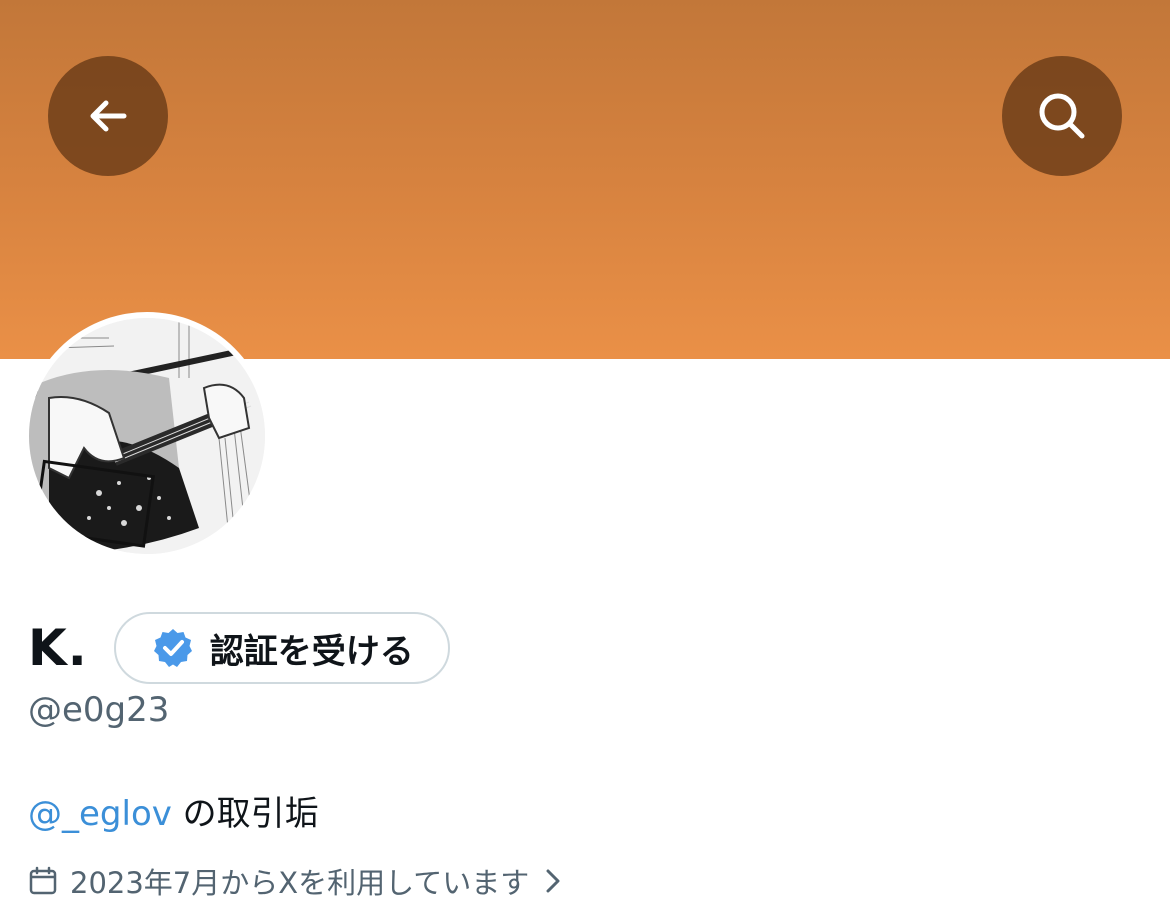 This screenshot has height=913, width=1170. Describe the element at coordinates (311, 651) in the screenshot. I see `get-verified-label: 認証を受ける` at that location.